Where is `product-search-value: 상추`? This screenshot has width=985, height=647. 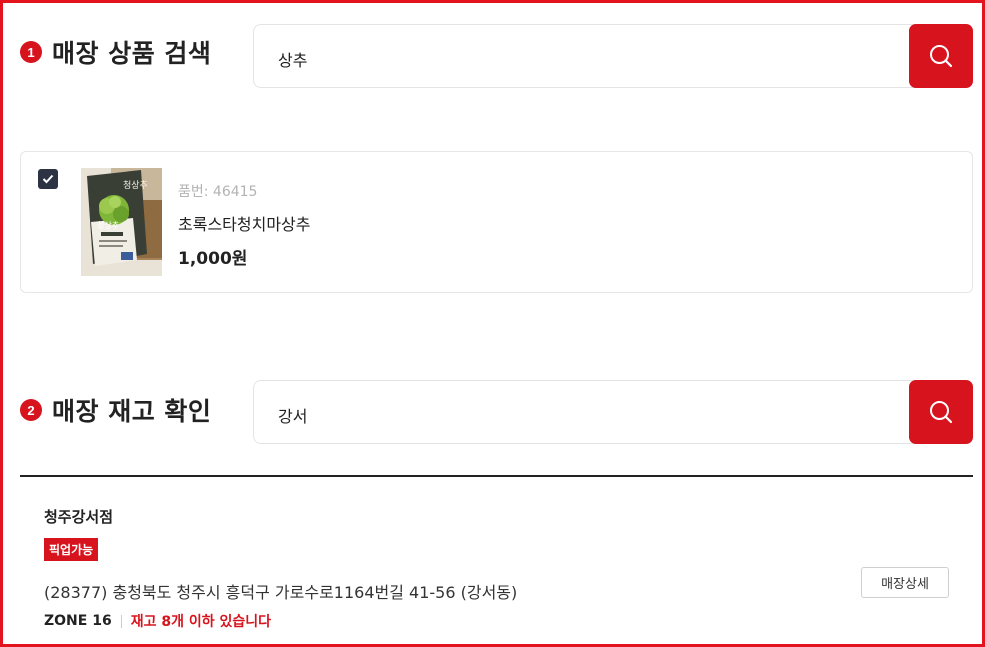 product-search-value: 상추 is located at coordinates (293, 60).